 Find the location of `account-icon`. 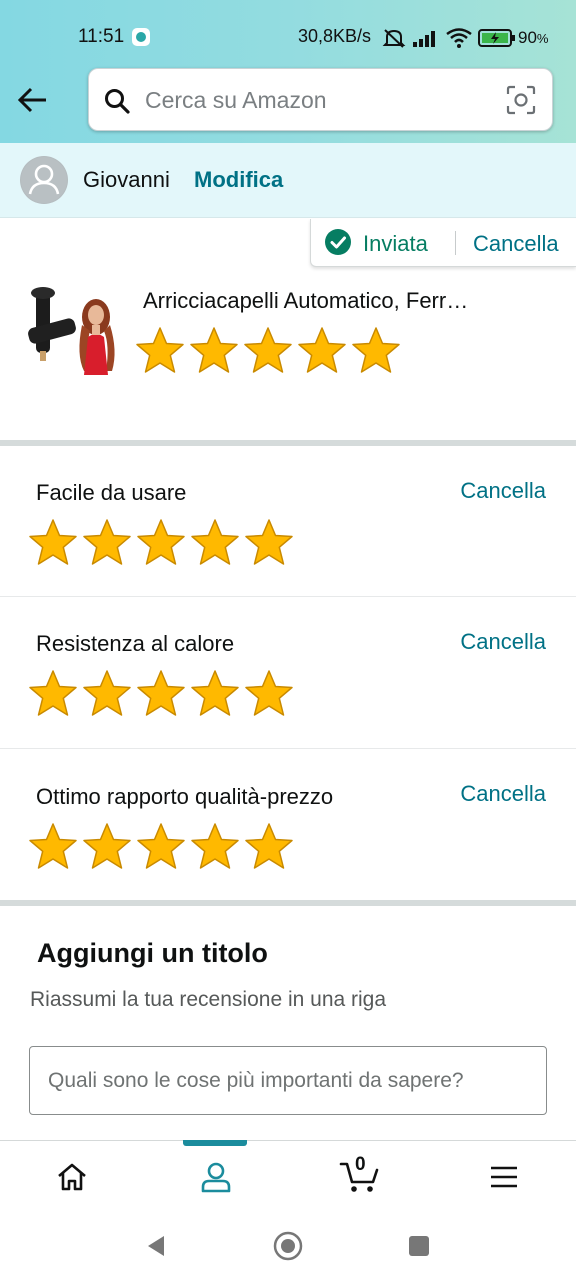

account-icon is located at coordinates (216, 1177).